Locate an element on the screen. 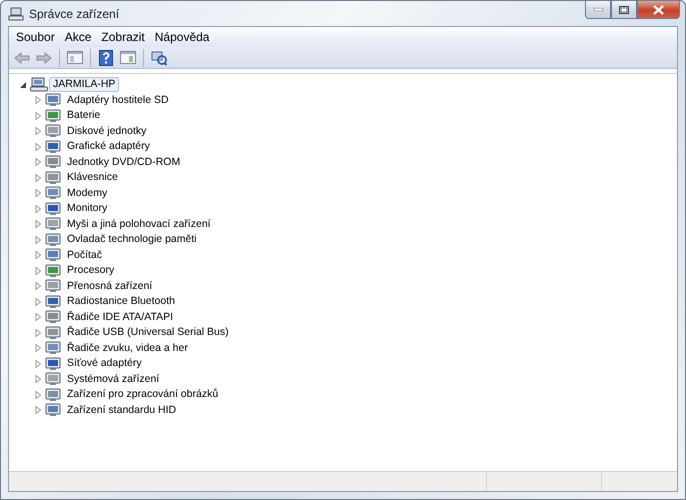 The image size is (686, 500). tree-item: Zařízení pro zpracování obrázků is located at coordinates (142, 394).